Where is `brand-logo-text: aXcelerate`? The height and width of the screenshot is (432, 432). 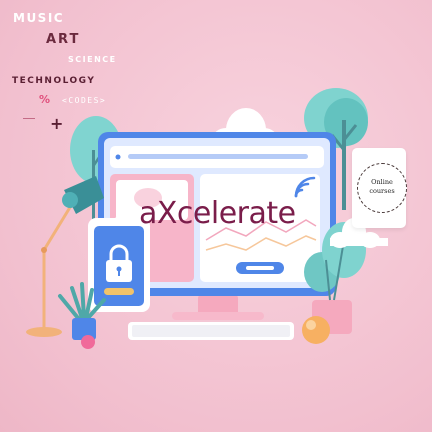
brand-logo-text: aXcelerate is located at coordinates (217, 213).